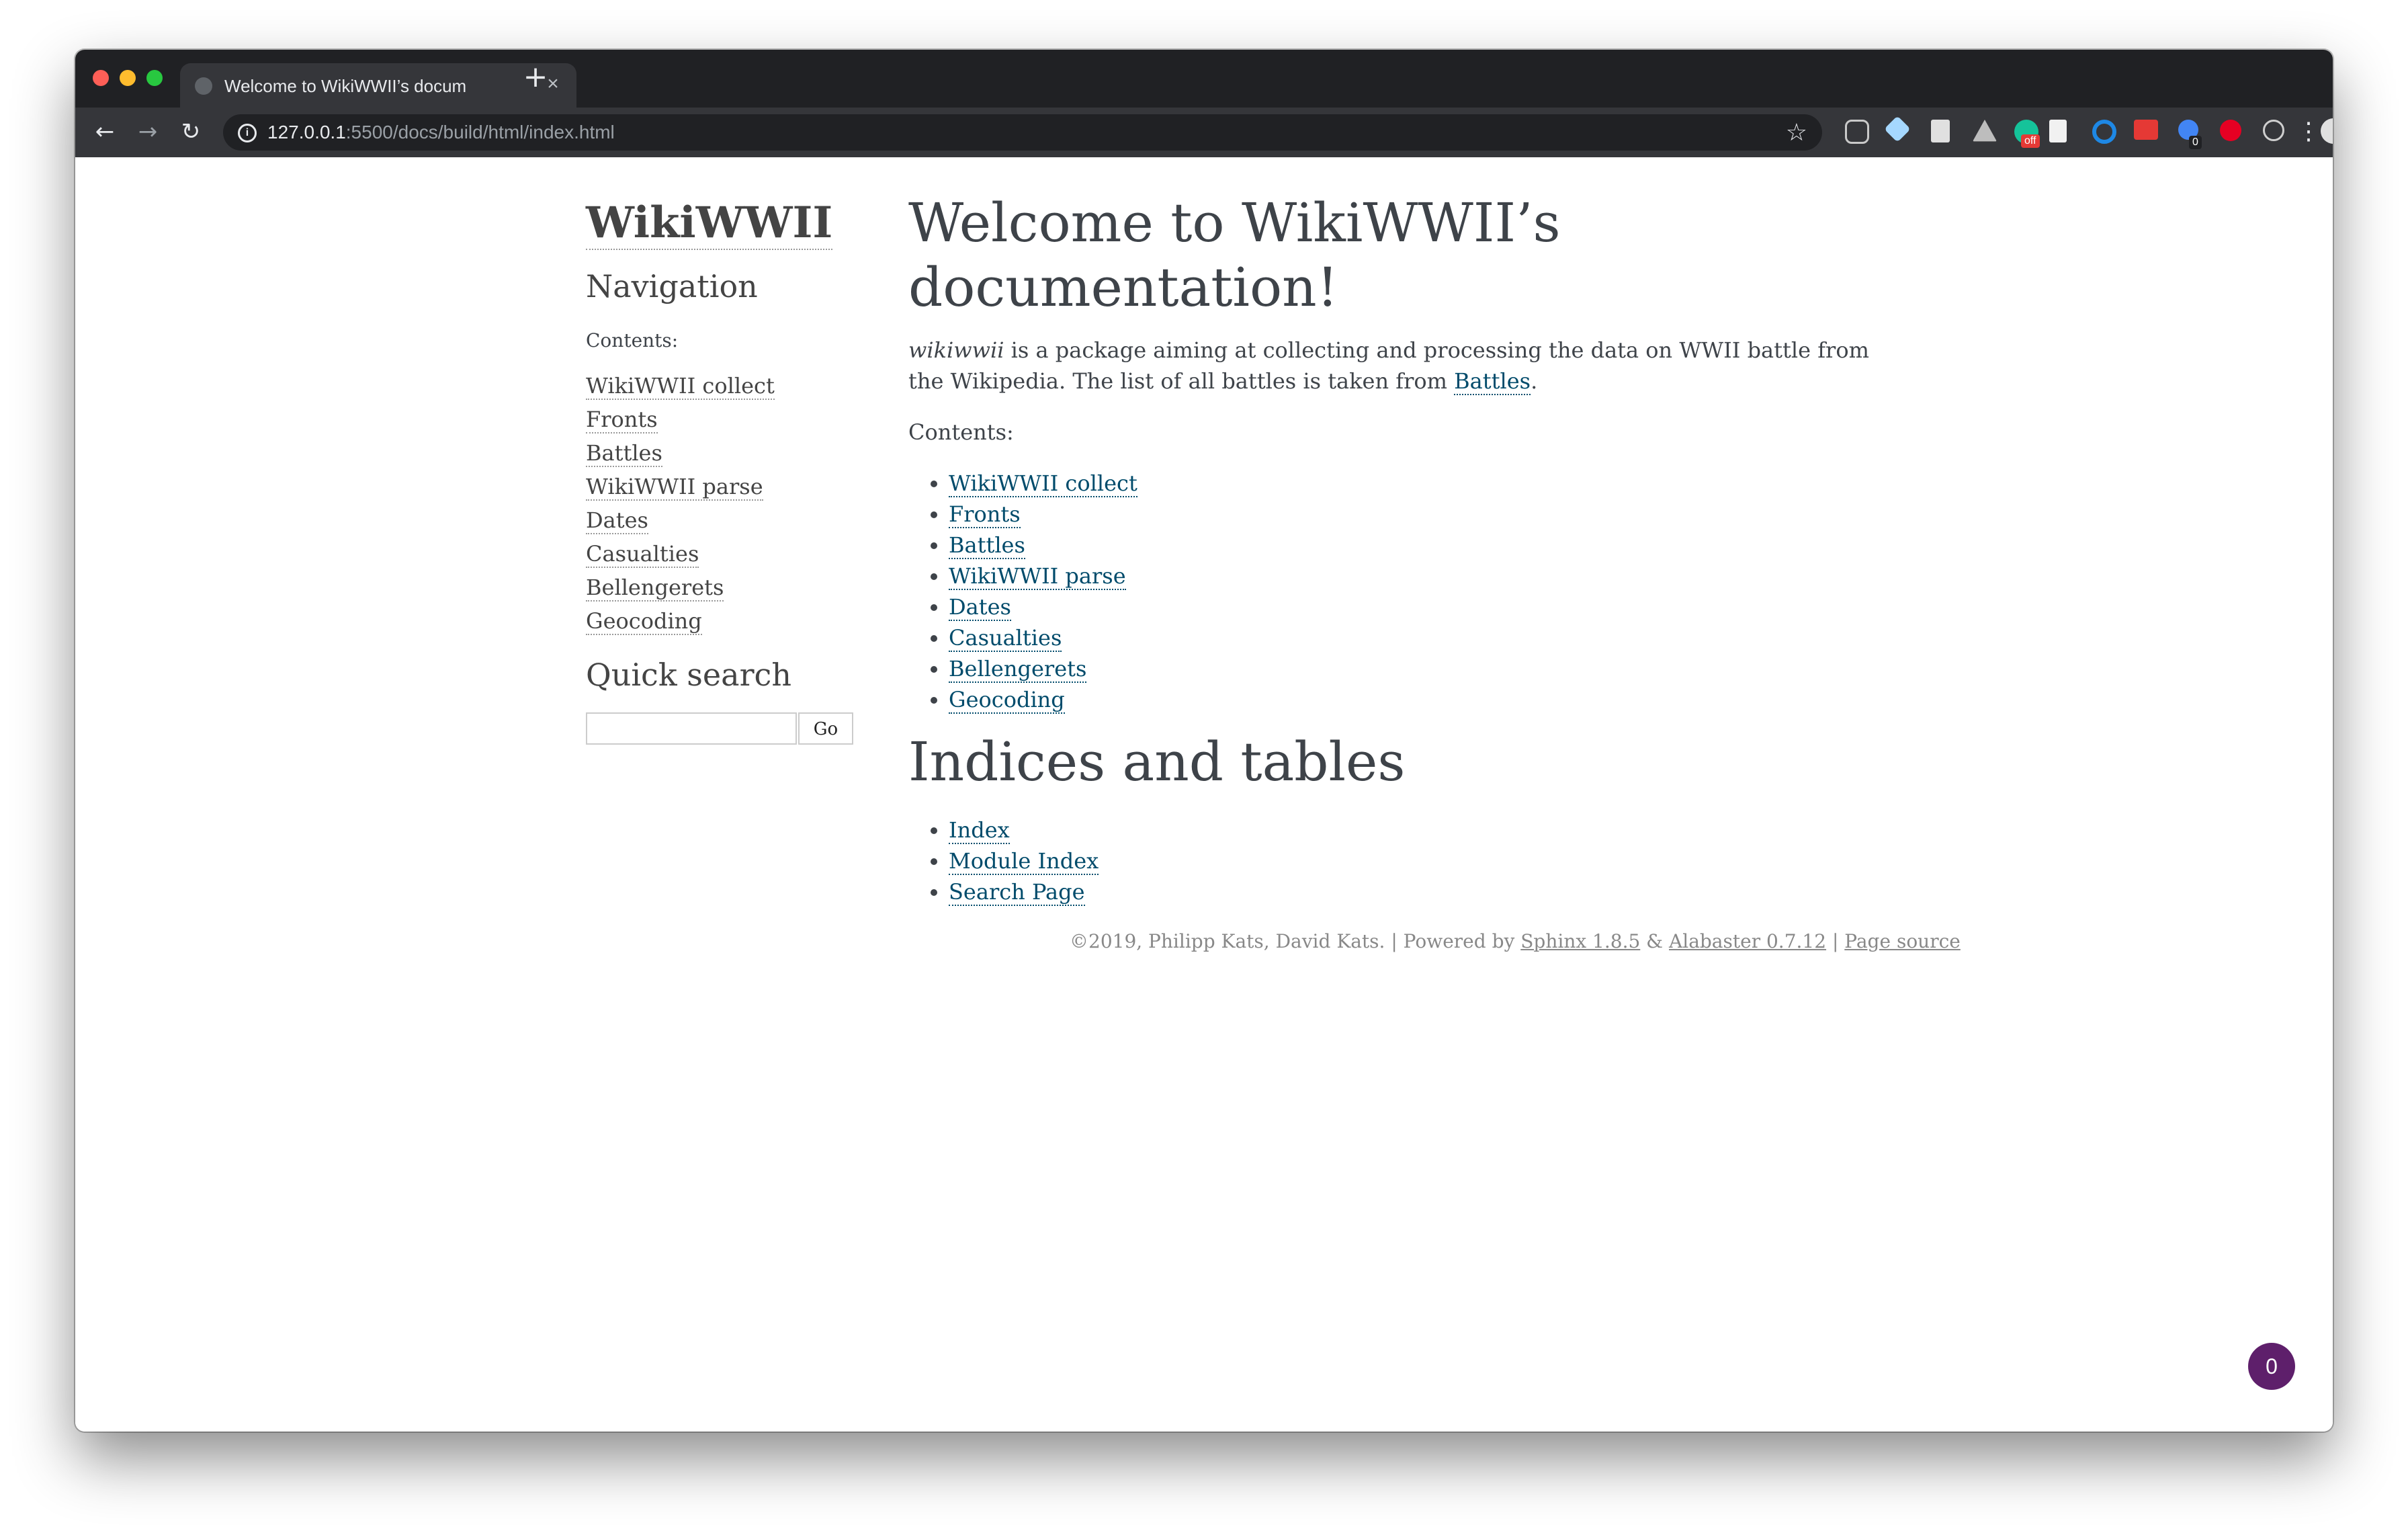  Describe the element at coordinates (688, 675) in the screenshot. I see `quick-search-heading: Quick search` at that location.